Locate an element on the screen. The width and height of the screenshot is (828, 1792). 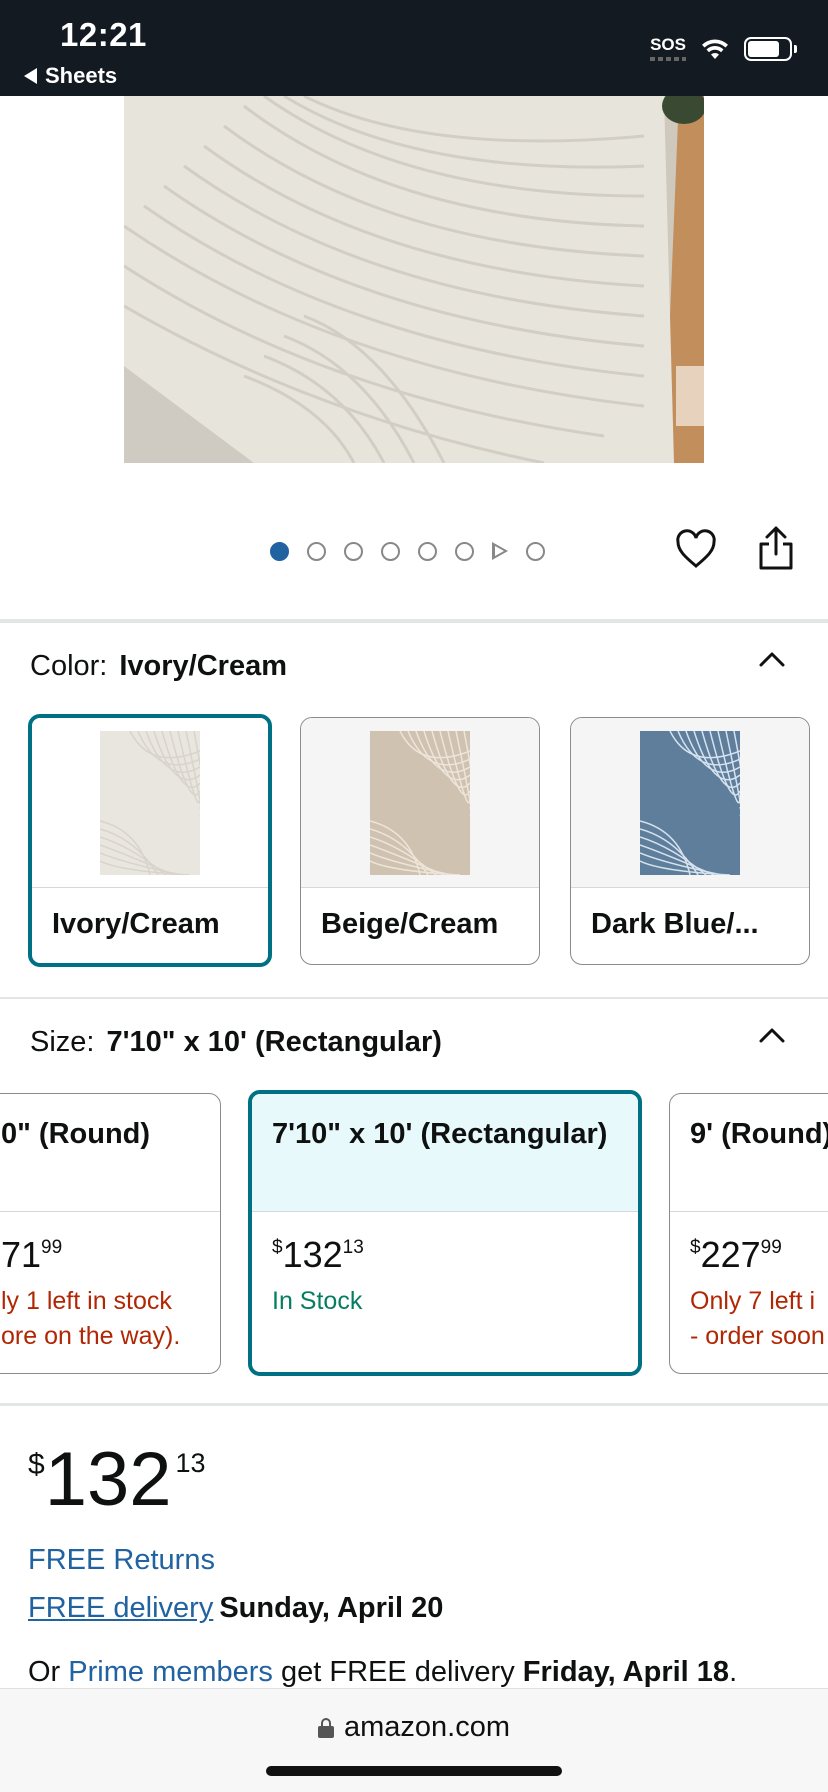
delivery-info: FREE delivery Sunday, April 20 is located at coordinates (235, 1608).